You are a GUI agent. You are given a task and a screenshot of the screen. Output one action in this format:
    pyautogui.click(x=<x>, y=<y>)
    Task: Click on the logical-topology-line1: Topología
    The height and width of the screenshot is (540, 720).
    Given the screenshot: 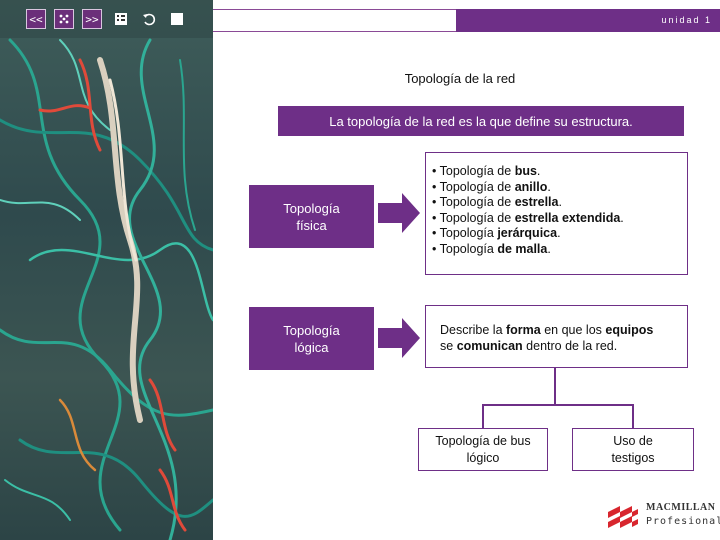 What is the action you would take?
    pyautogui.click(x=311, y=330)
    